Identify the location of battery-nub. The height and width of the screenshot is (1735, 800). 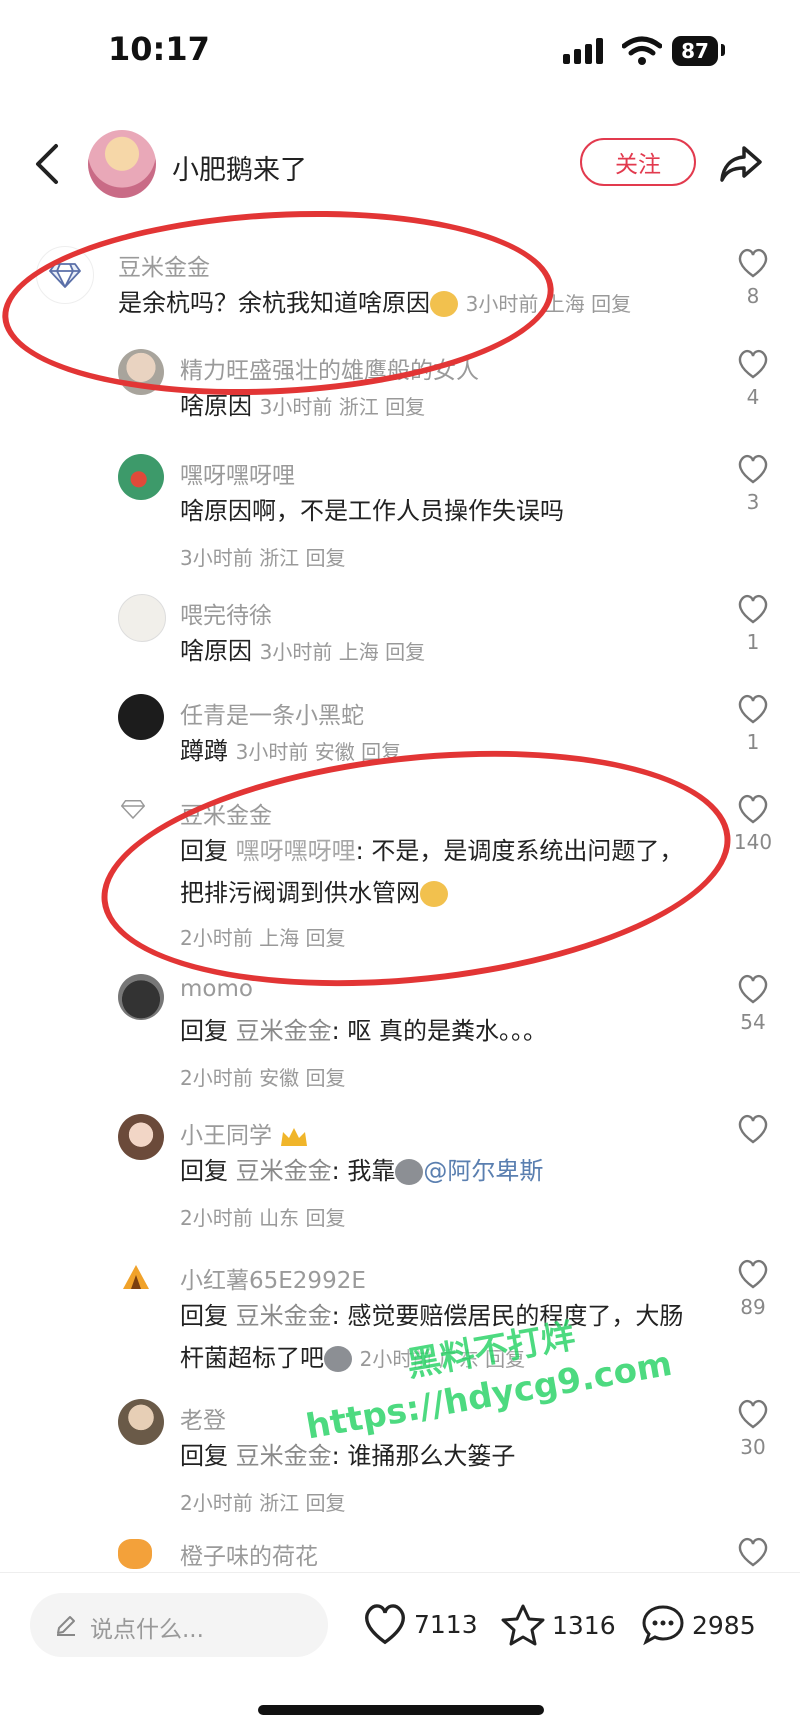
(723, 50).